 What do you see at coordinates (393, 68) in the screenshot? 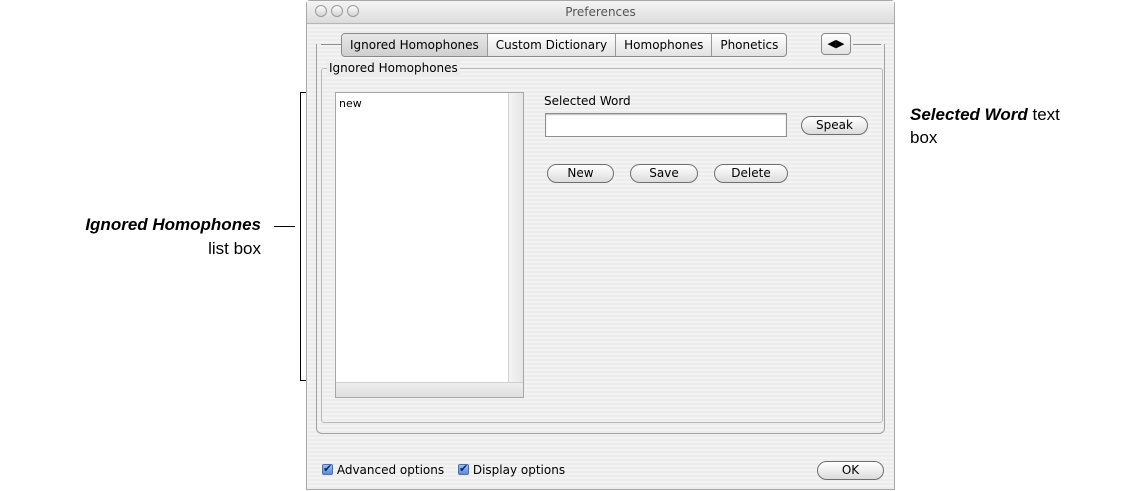
I see `group-label: Ignored Homophones` at bounding box center [393, 68].